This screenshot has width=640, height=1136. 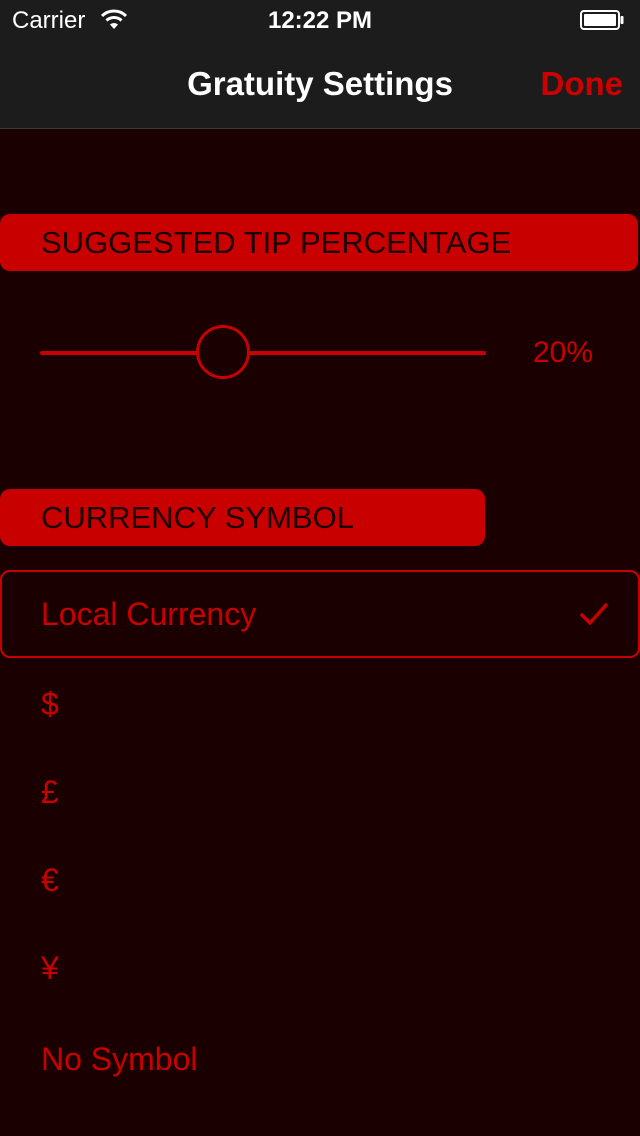 What do you see at coordinates (320, 84) in the screenshot?
I see `navigation-bar: Gratuity Settings Done` at bounding box center [320, 84].